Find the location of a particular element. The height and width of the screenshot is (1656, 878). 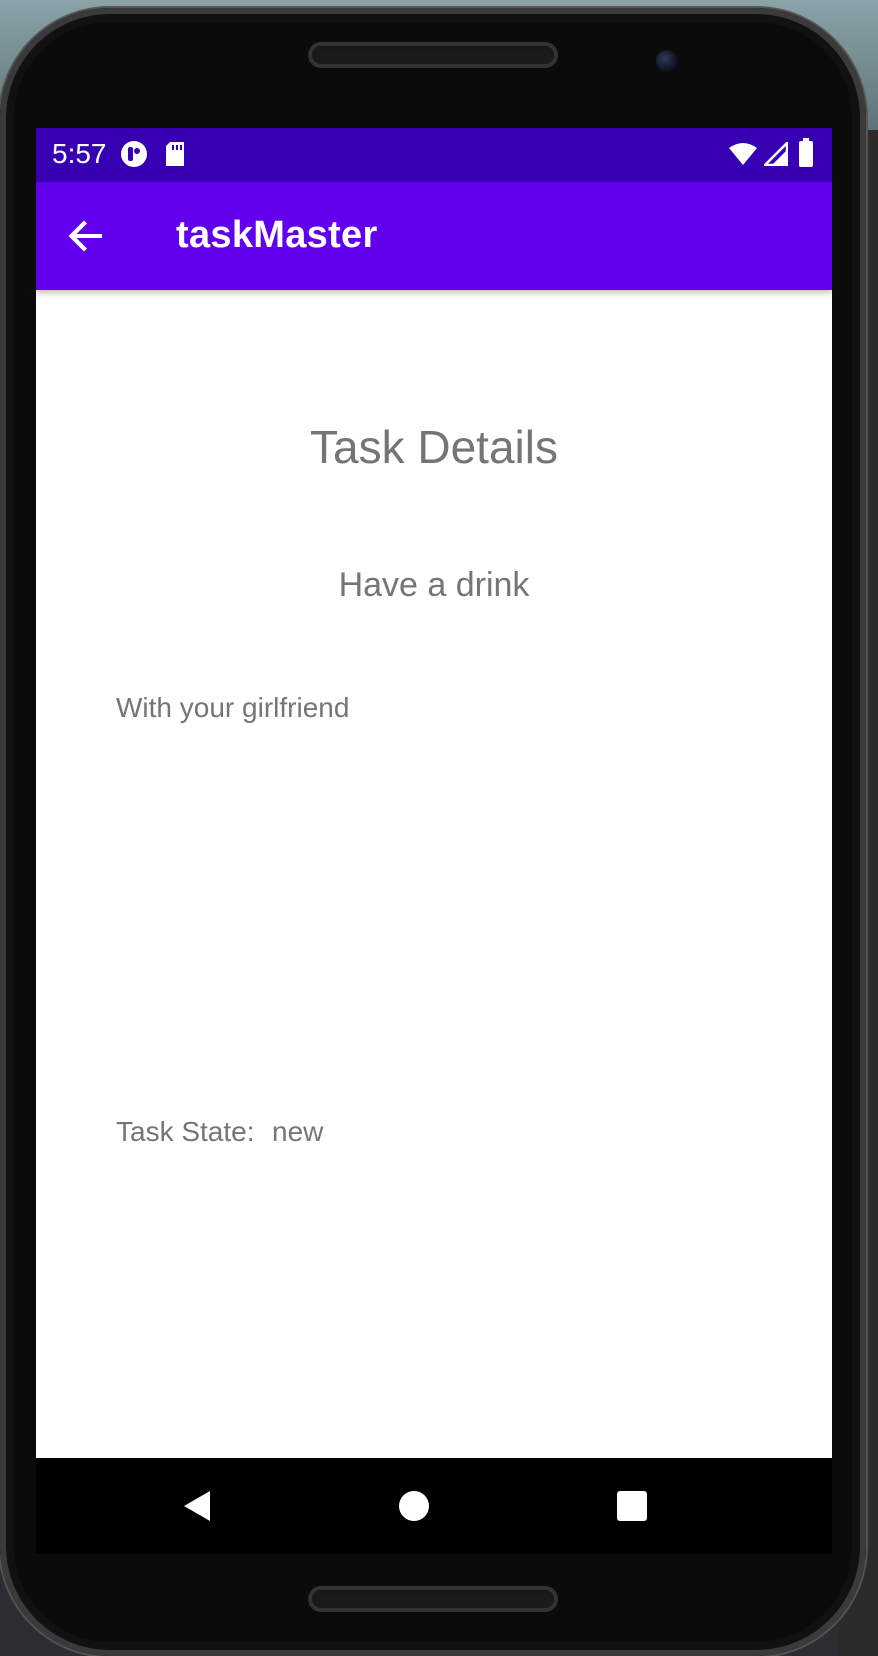

bottom-speaker is located at coordinates (433, 1599).